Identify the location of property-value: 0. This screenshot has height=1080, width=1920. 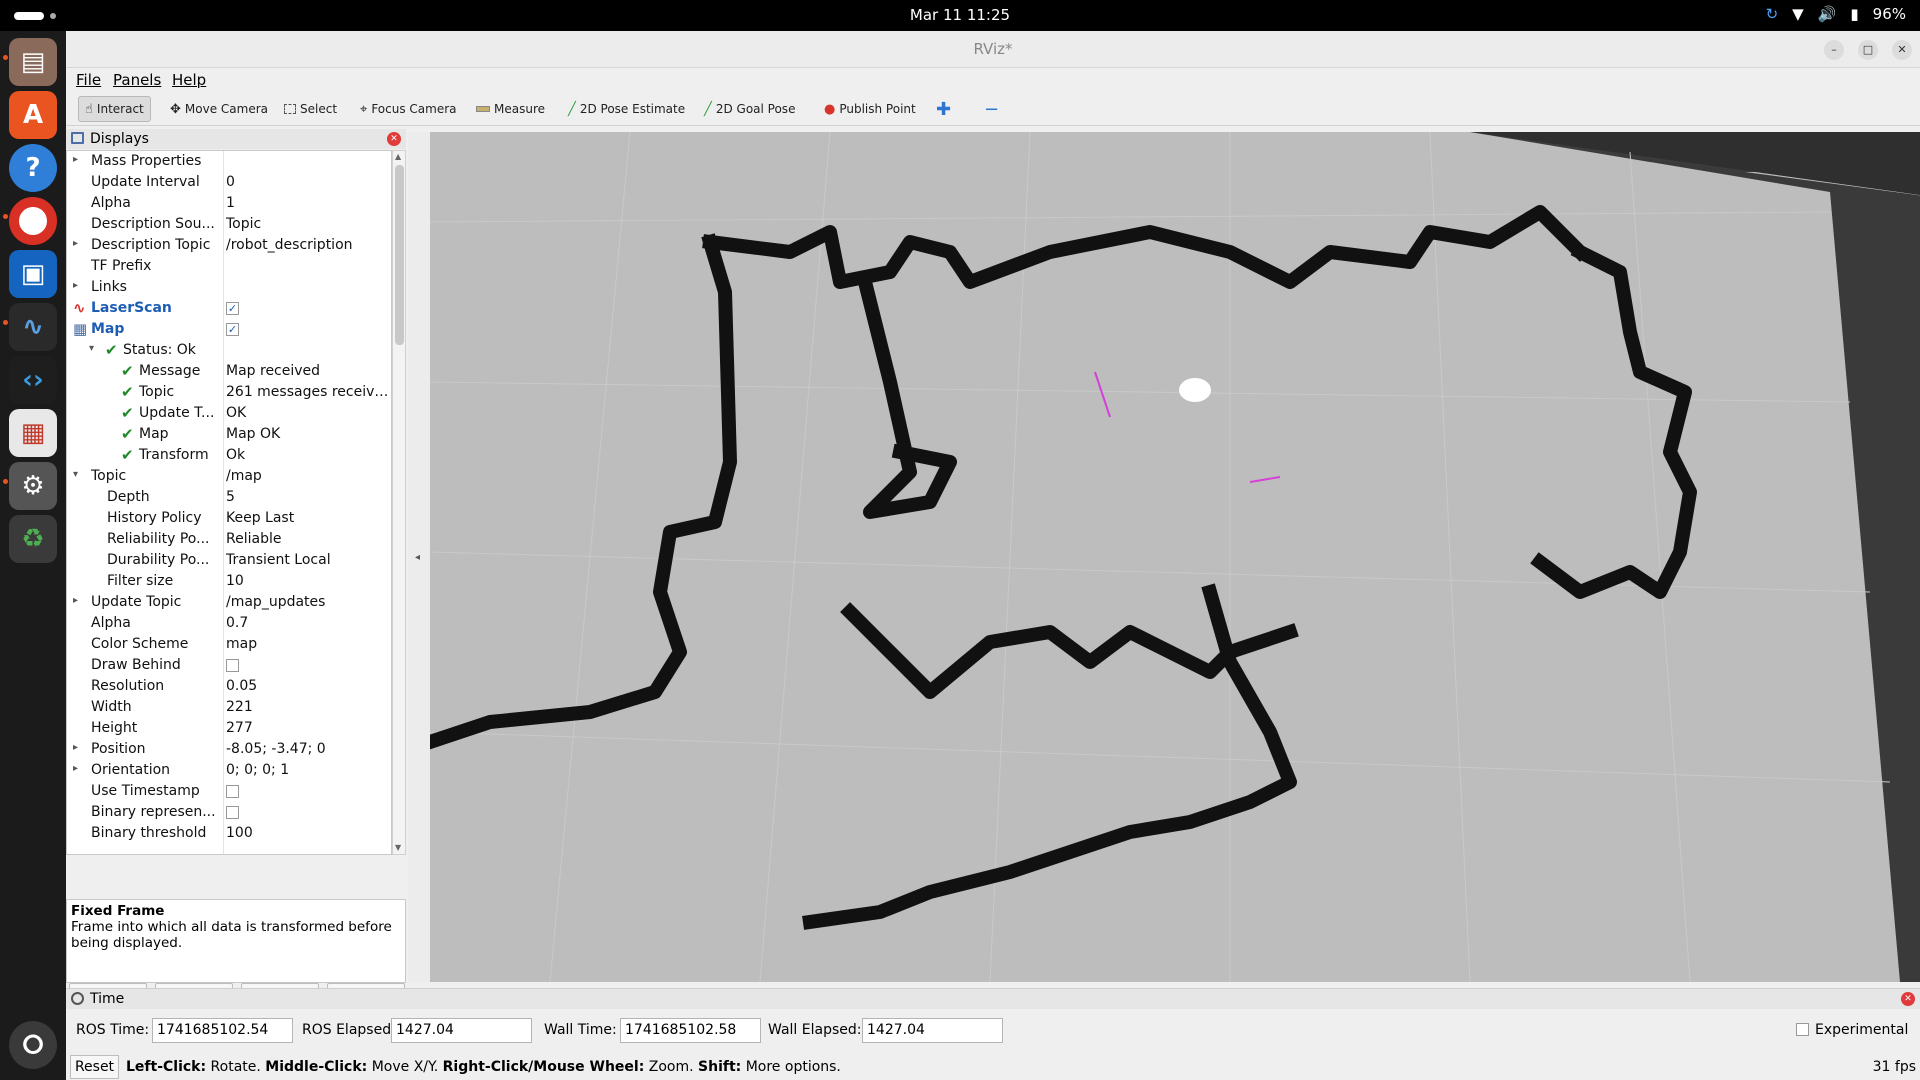
(308, 182).